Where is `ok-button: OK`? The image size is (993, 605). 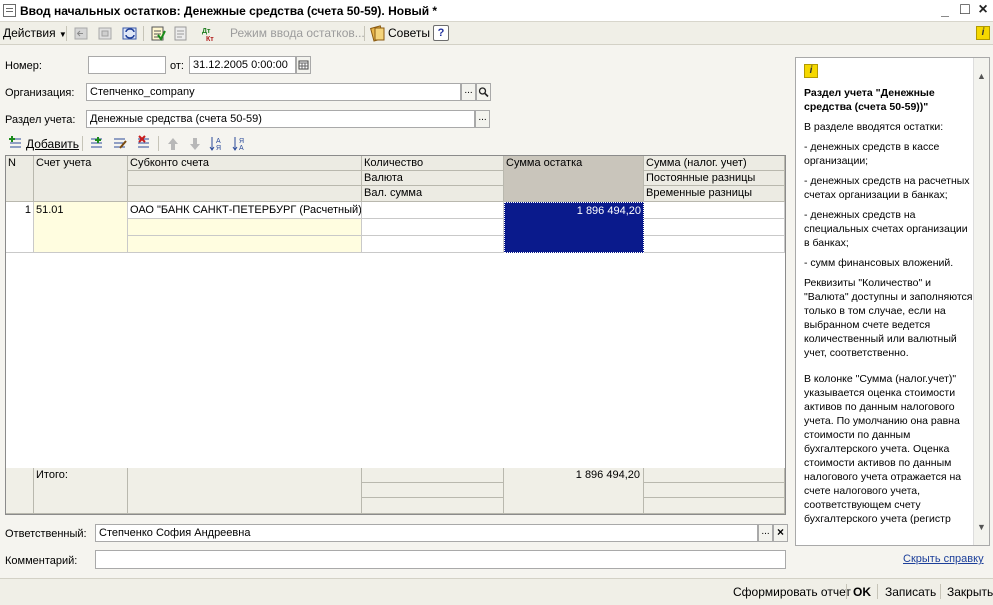
ok-button: OK is located at coordinates (862, 592).